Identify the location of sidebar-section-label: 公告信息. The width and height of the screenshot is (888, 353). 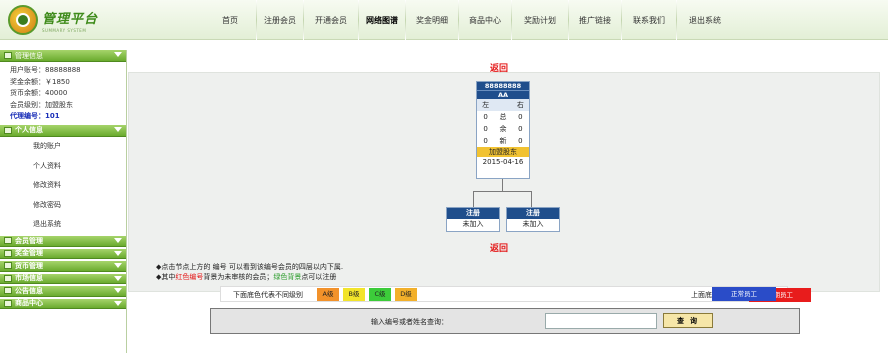
(29, 290).